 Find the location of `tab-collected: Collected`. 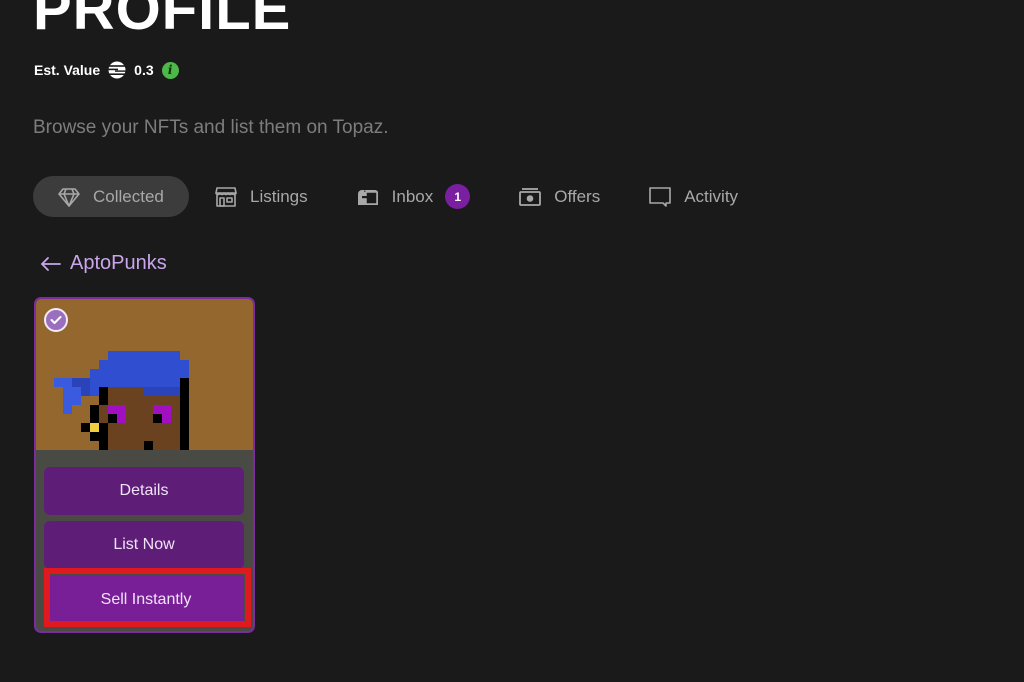

tab-collected: Collected is located at coordinates (111, 196).